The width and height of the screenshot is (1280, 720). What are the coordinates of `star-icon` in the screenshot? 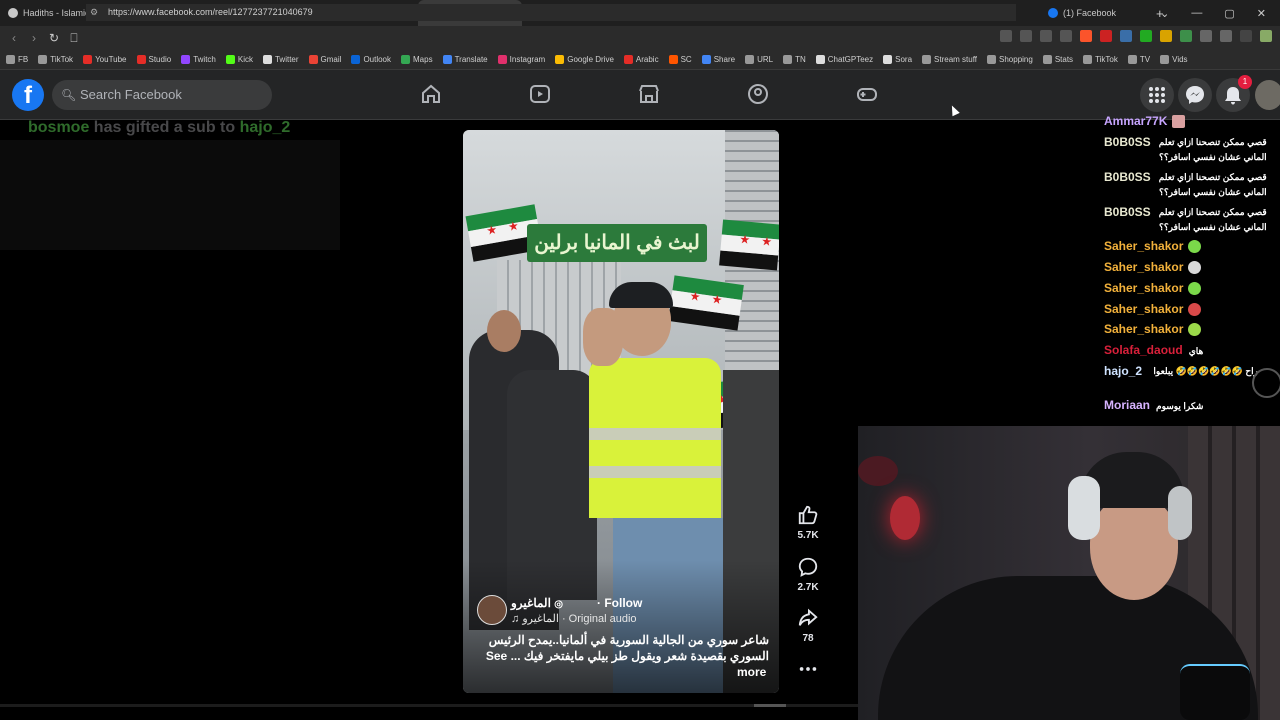 It's located at (1066, 36).